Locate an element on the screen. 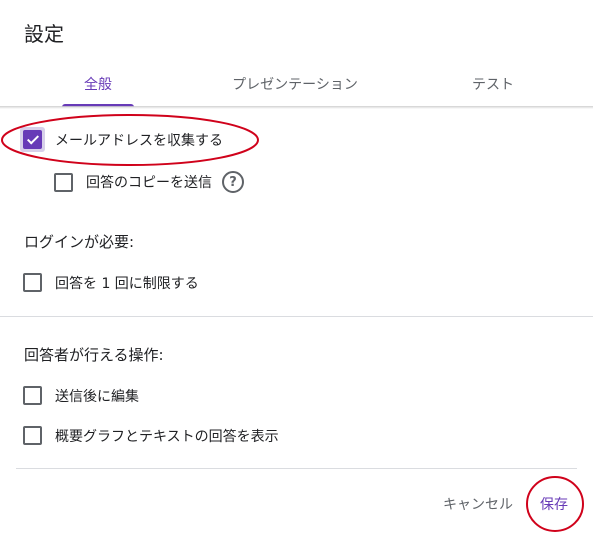  login-section-title: ログインが必要: is located at coordinates (79, 242).